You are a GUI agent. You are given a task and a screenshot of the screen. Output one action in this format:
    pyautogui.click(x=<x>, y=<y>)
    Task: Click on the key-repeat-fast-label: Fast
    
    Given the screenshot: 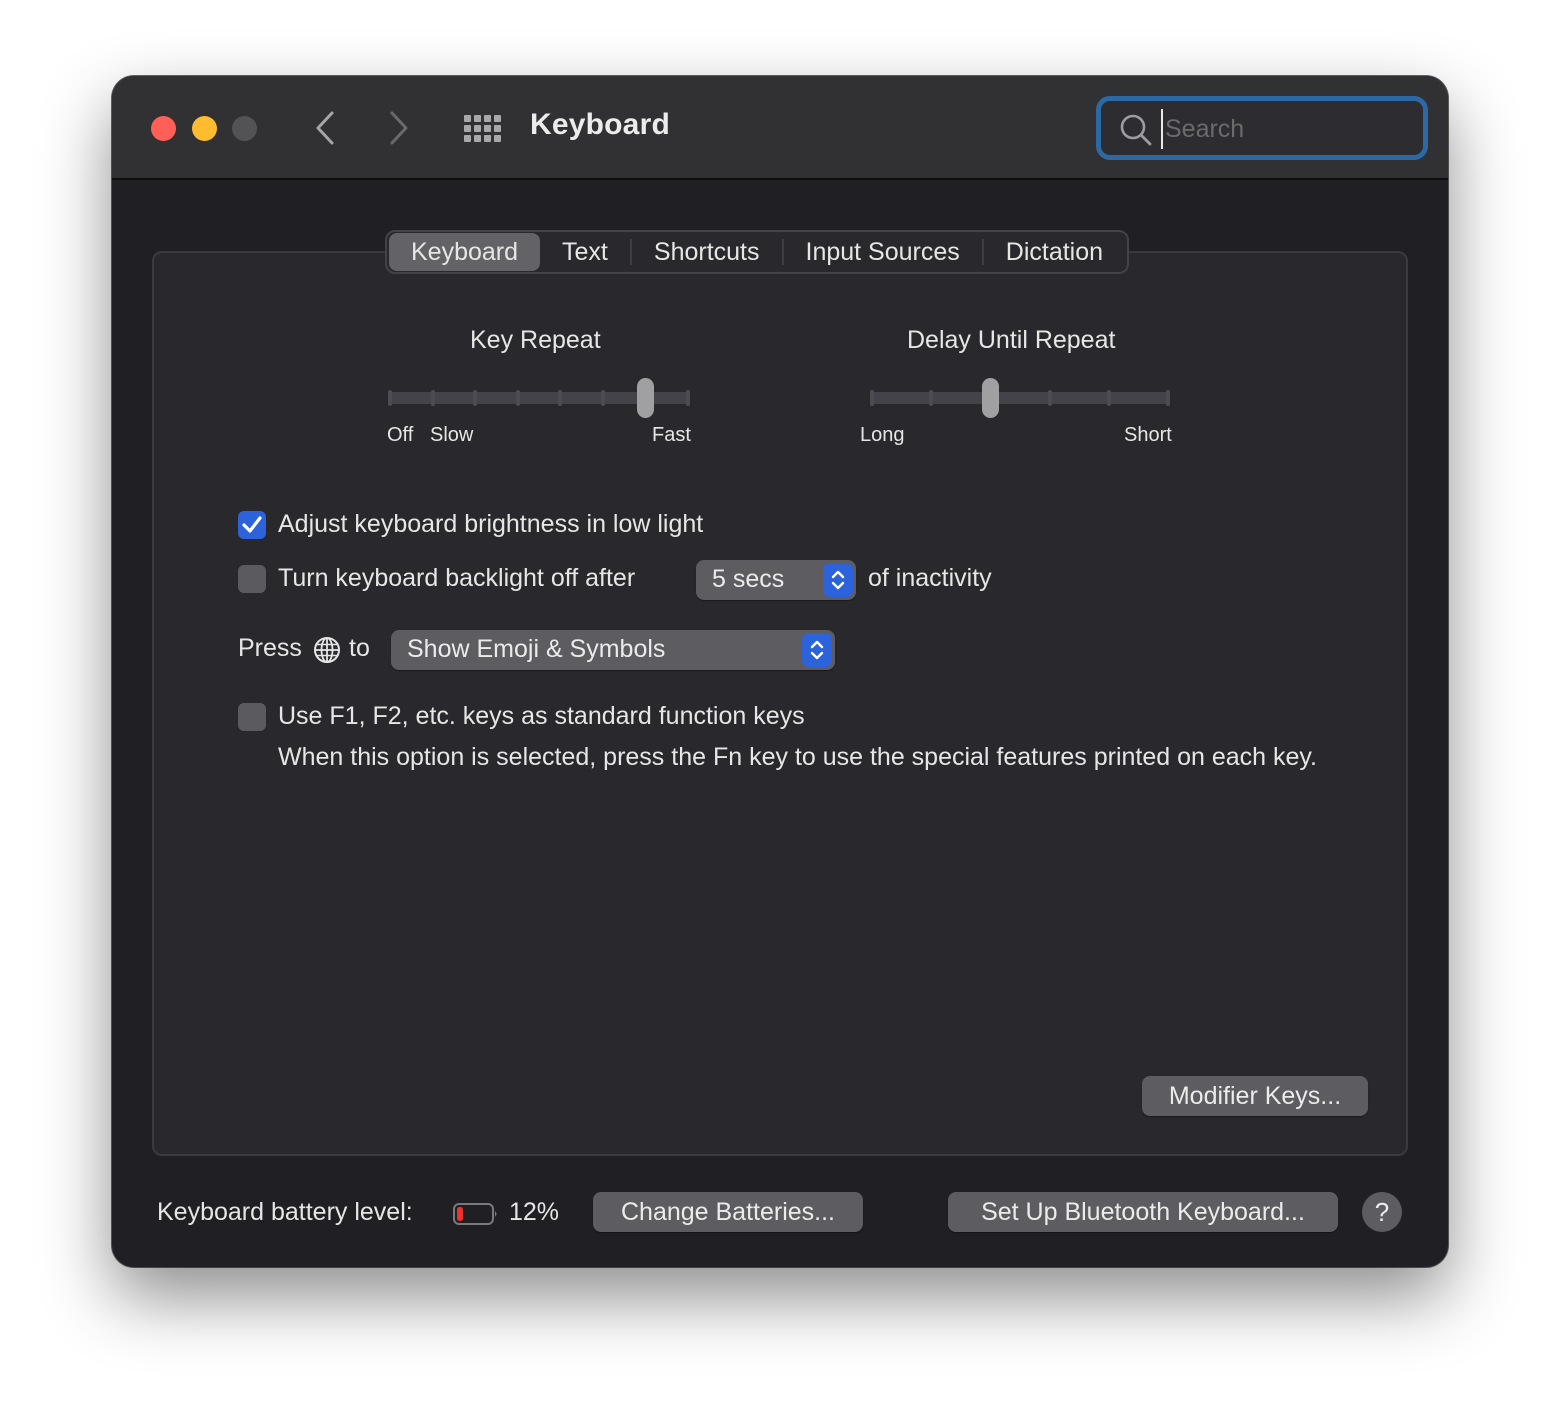 What is the action you would take?
    pyautogui.click(x=671, y=435)
    